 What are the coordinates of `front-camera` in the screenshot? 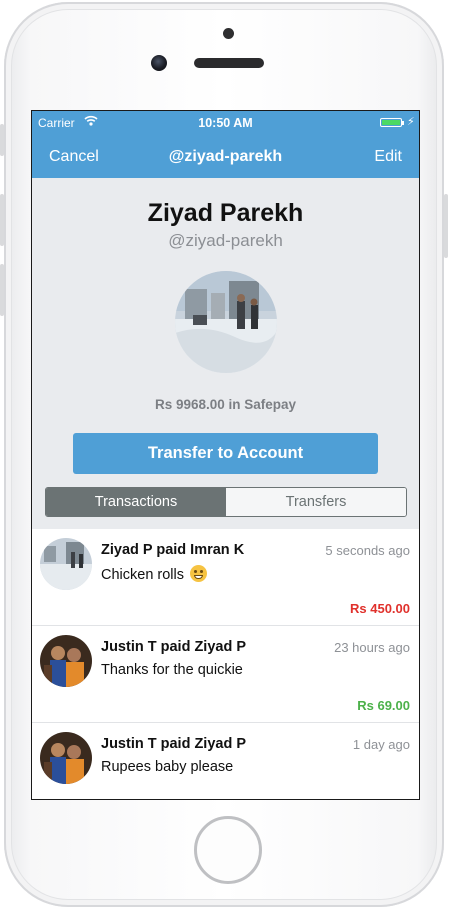 It's located at (159, 63).